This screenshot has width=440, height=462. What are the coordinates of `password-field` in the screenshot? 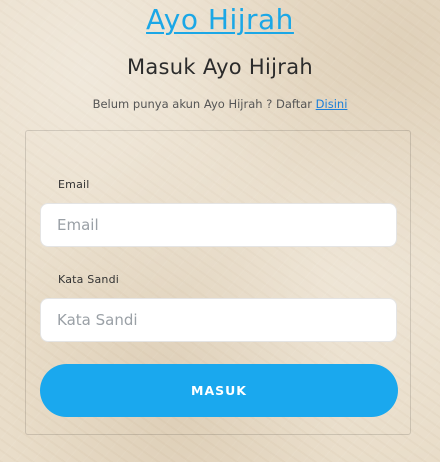 It's located at (218, 320).